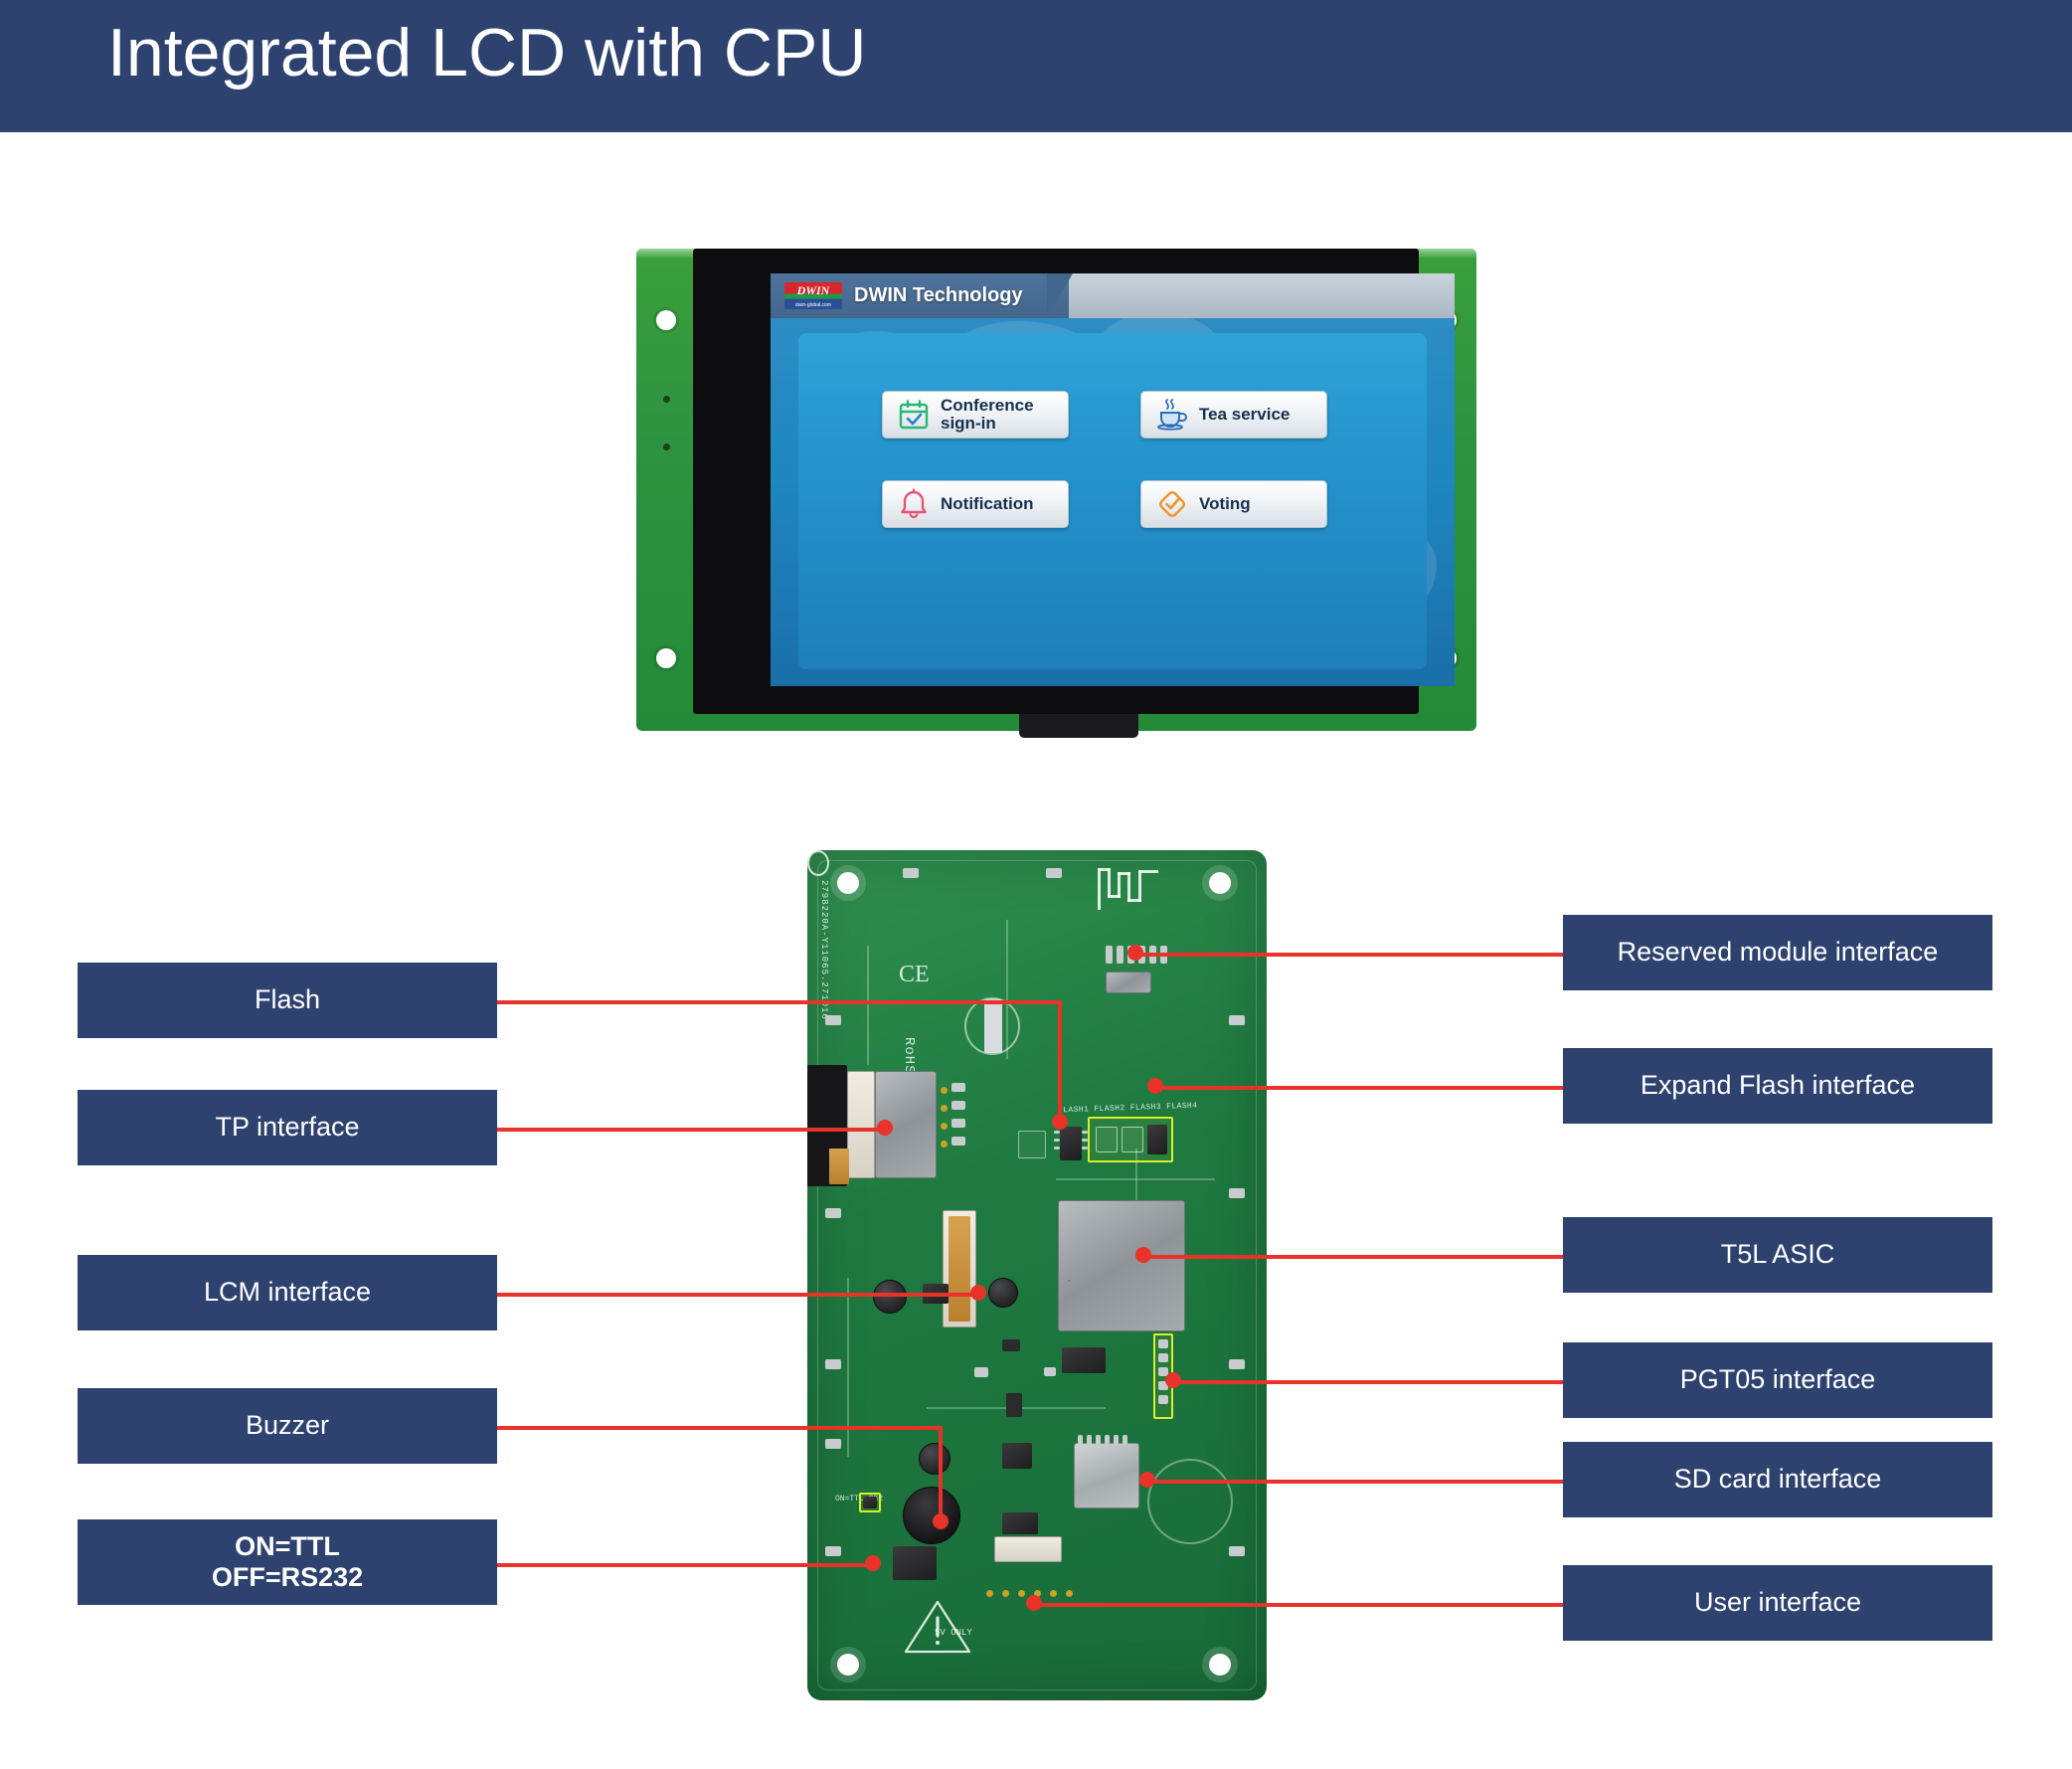 The image size is (2072, 1769). What do you see at coordinates (1778, 1603) in the screenshot?
I see `callout-user-interface: User interface` at bounding box center [1778, 1603].